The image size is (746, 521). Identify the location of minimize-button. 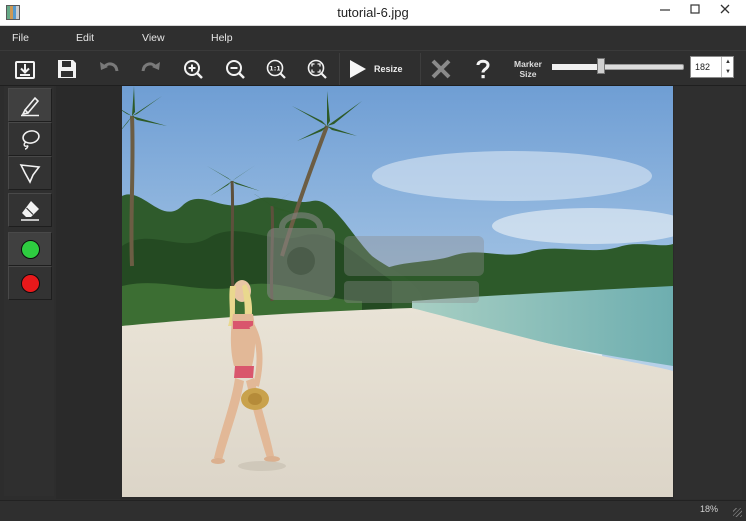
(665, 11).